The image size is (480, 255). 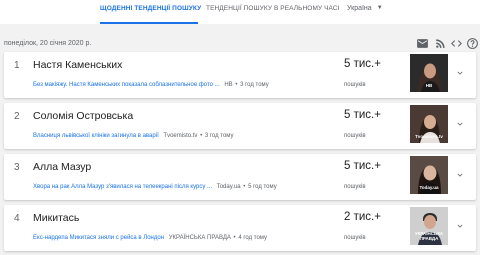 What do you see at coordinates (422, 43) in the screenshot?
I see `mail-icon` at bounding box center [422, 43].